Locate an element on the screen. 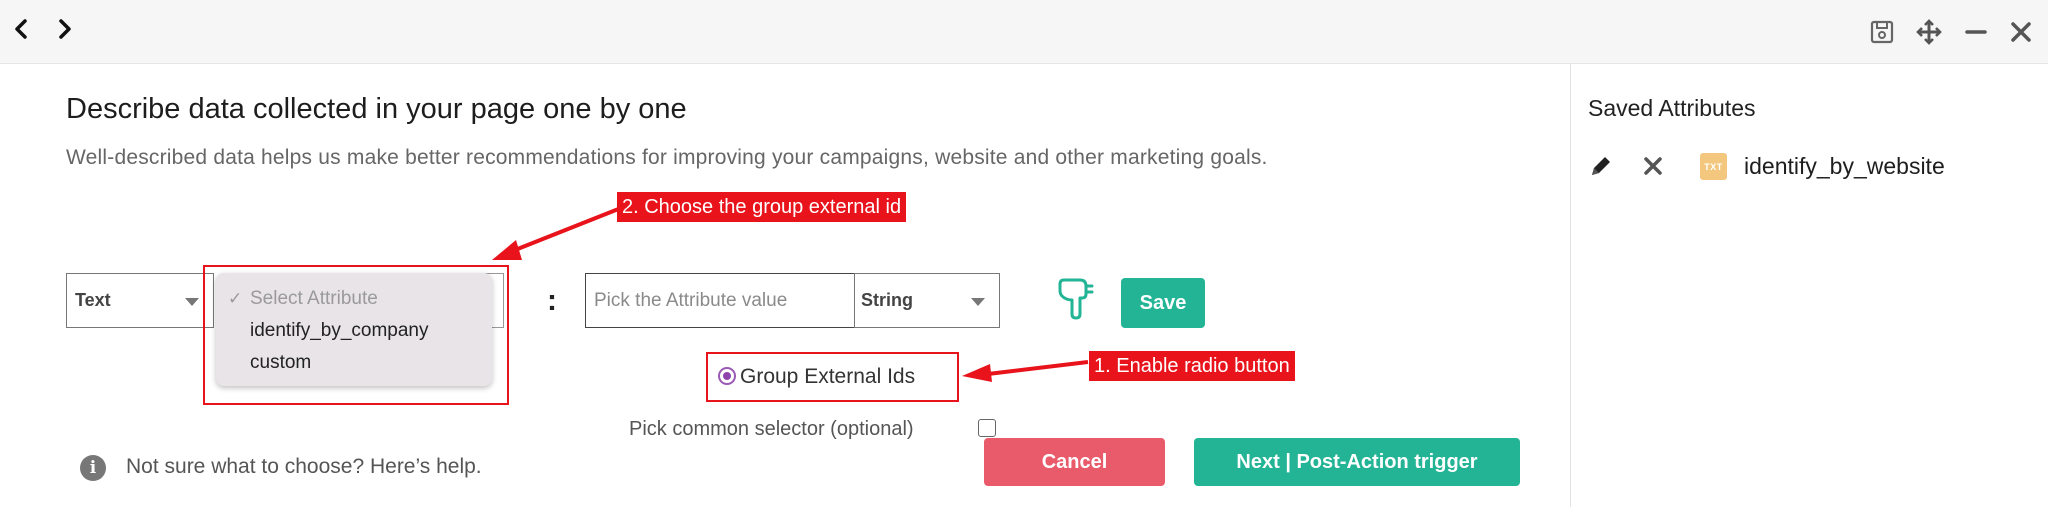 The width and height of the screenshot is (2048, 507). data-type-select: Text is located at coordinates (140, 300).